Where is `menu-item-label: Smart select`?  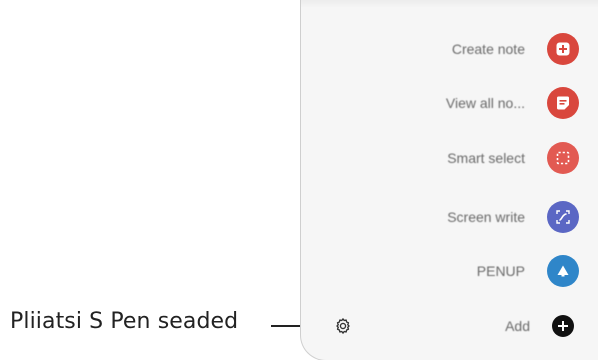 menu-item-label: Smart select is located at coordinates (486, 158).